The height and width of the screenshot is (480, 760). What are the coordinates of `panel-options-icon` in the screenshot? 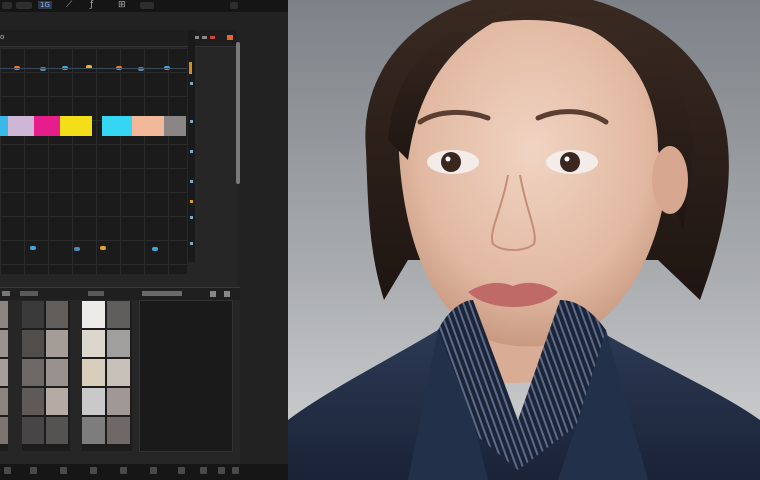 It's located at (204, 37).